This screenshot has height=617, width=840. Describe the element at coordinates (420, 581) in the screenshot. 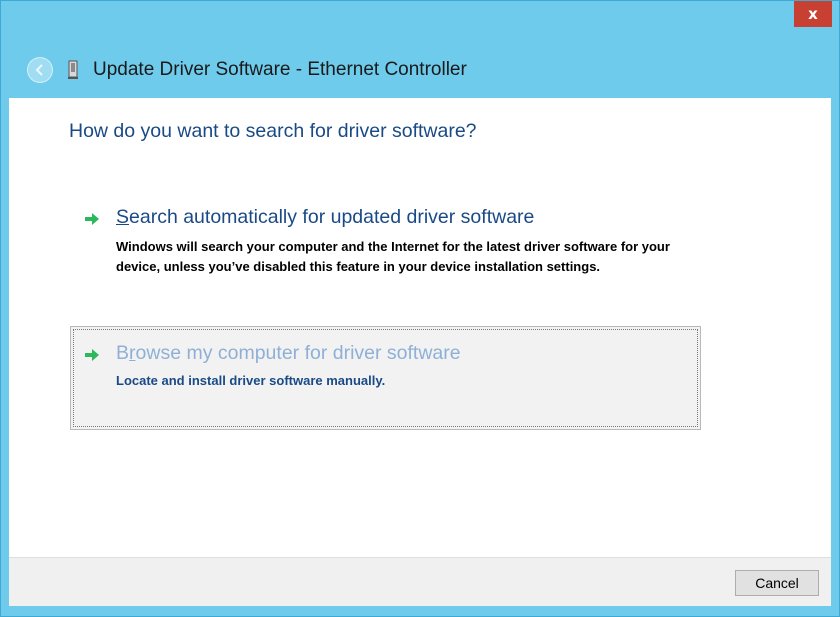

I see `wizard-footer: Cancel` at that location.